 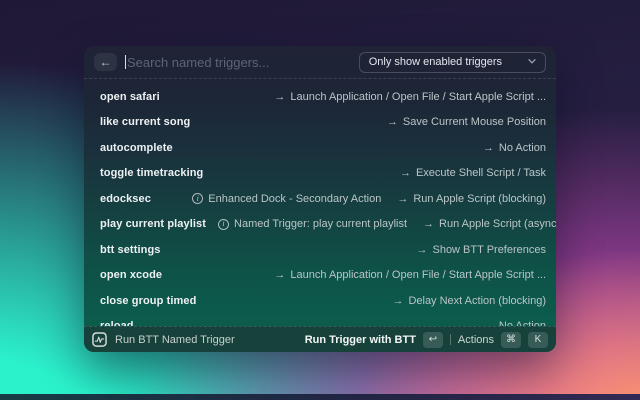 I want to click on trigger-row: autocomplete → No Action, so click(x=320, y=148).